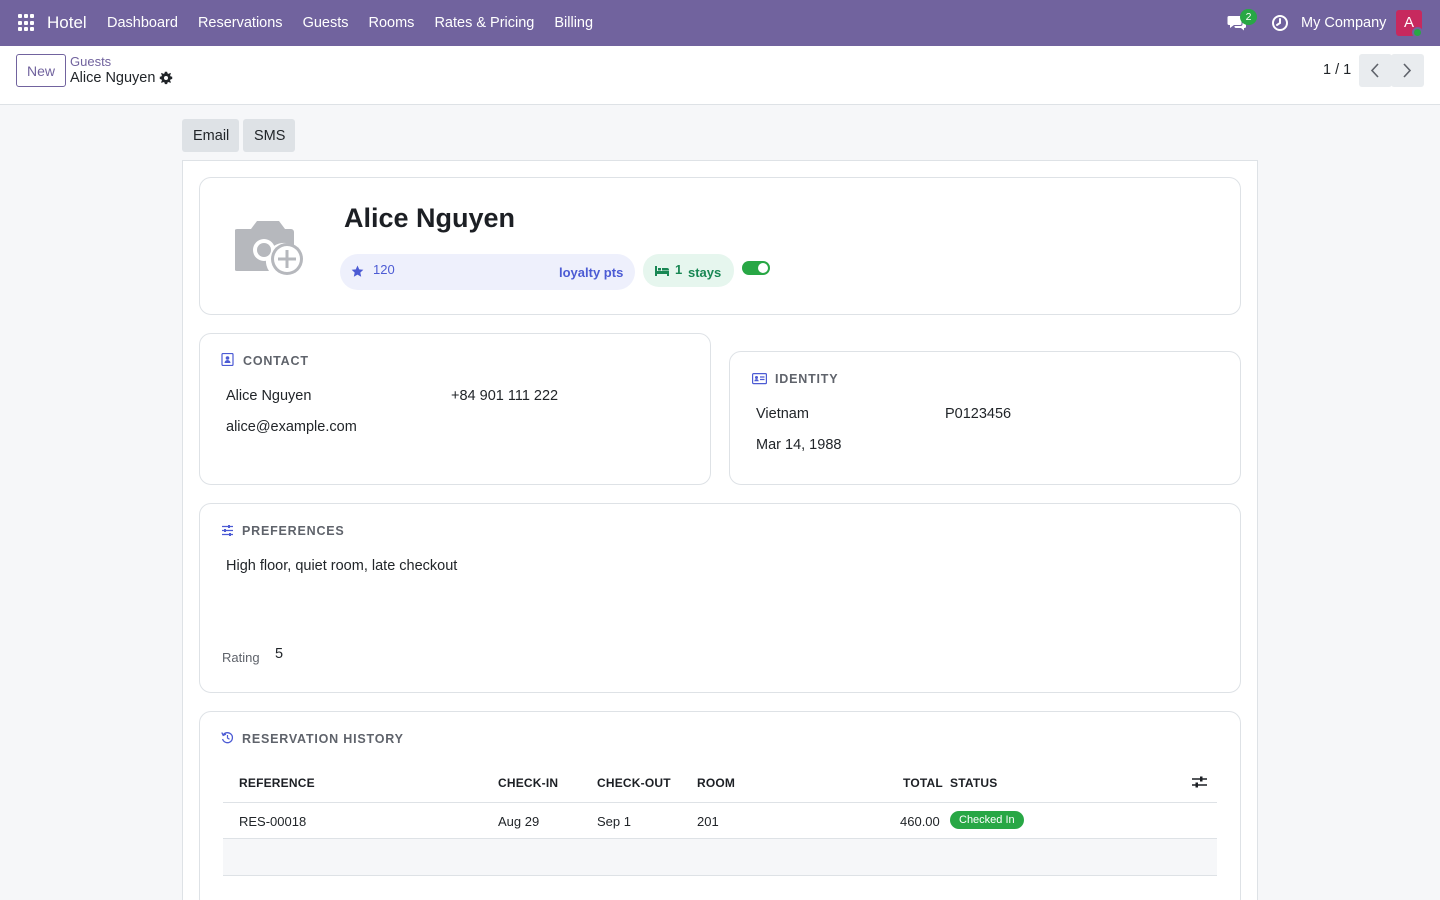  Describe the element at coordinates (519, 821) in the screenshot. I see `cell-check-in: Aug 29` at that location.